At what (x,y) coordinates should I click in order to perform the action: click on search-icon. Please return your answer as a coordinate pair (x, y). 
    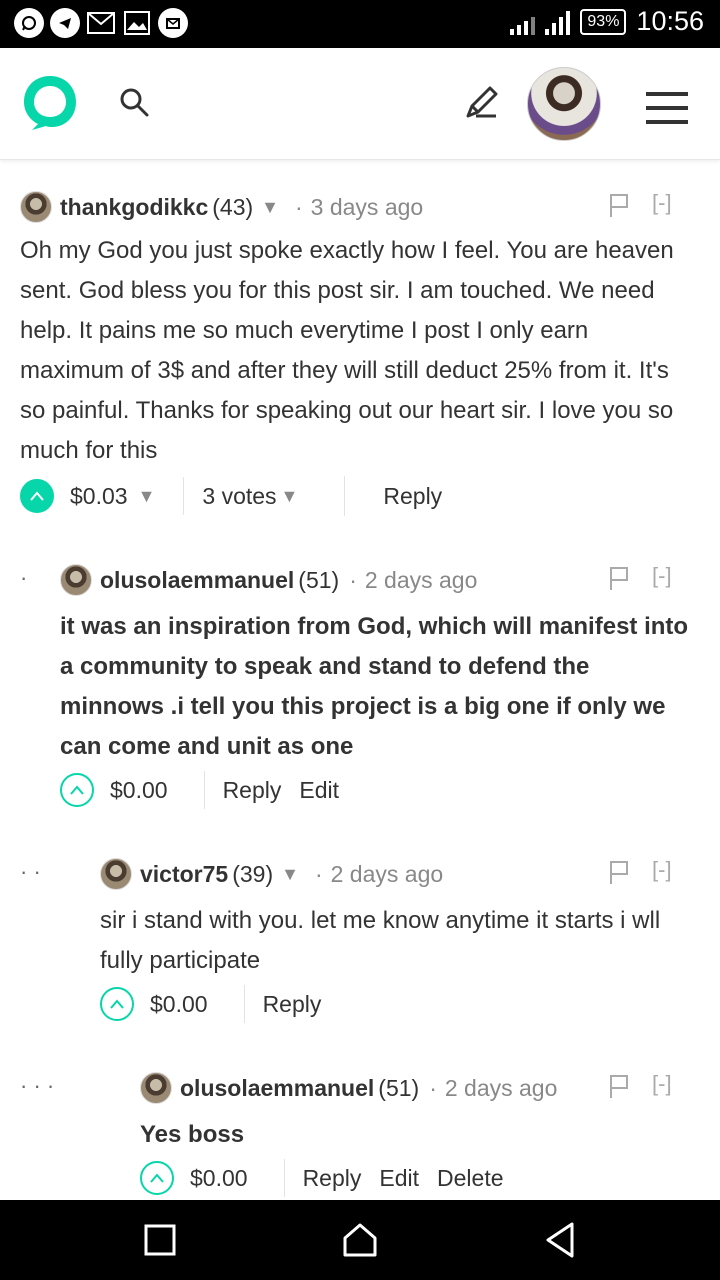
    Looking at the image, I should click on (134, 102).